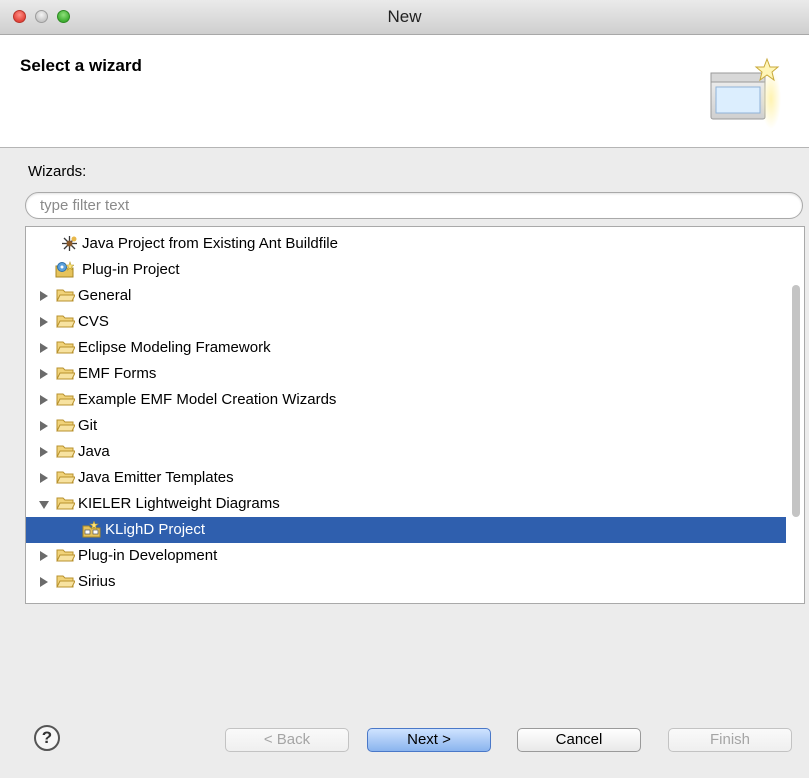 This screenshot has height=778, width=809. What do you see at coordinates (429, 740) in the screenshot?
I see `next-button: Next >` at bounding box center [429, 740].